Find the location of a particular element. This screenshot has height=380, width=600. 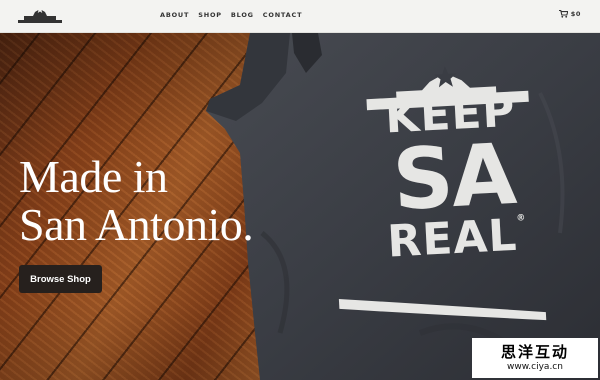

alamo-star-logo-icon is located at coordinates (40, 15).